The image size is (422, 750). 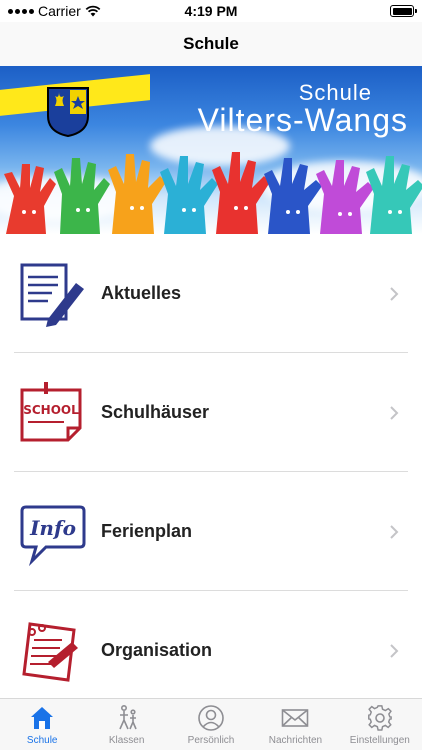 What do you see at coordinates (211, 740) in the screenshot?
I see `tab-label: Persönlich` at bounding box center [211, 740].